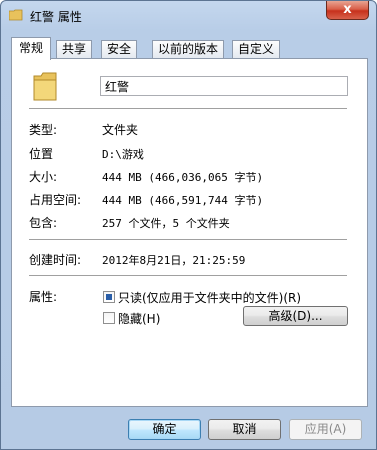 The image size is (377, 450). I want to click on cancel-button: 取消, so click(244, 429).